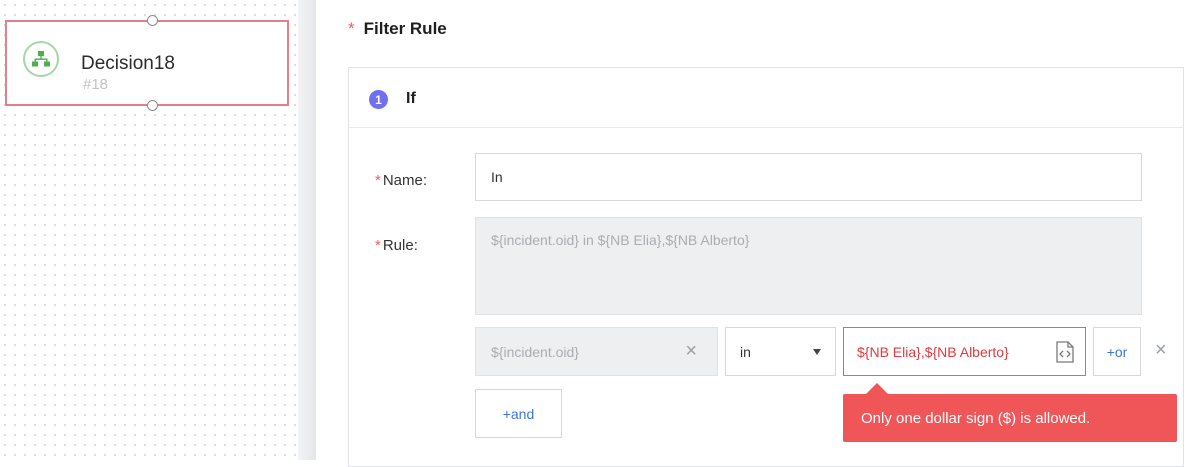 This screenshot has width=1194, height=467. What do you see at coordinates (817, 352) in the screenshot?
I see `caret-down-icon` at bounding box center [817, 352].